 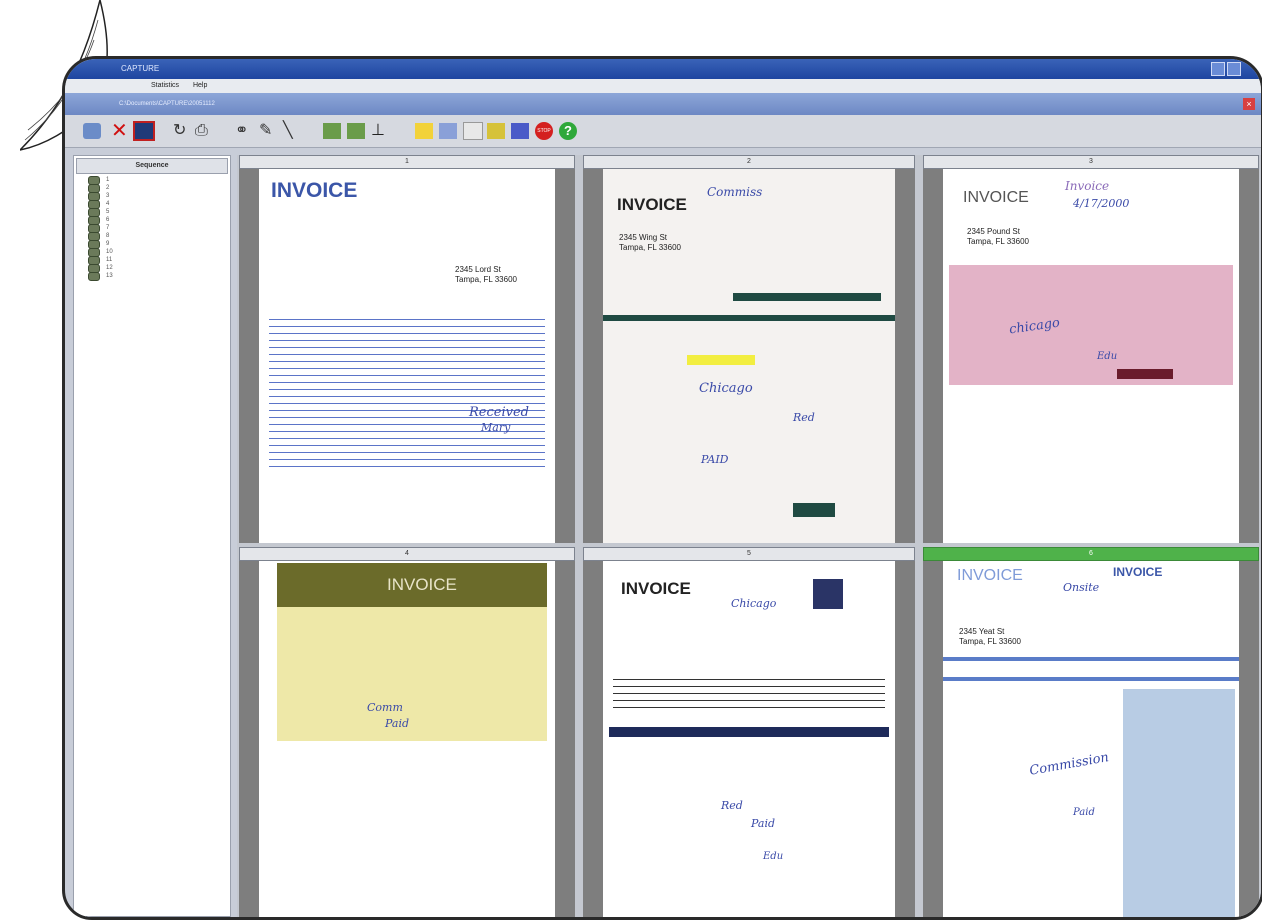 I want to click on sequence-panel: Sequence 1 2 3 4 5 6 7 8 9 10 11 12 13, so click(x=152, y=536).